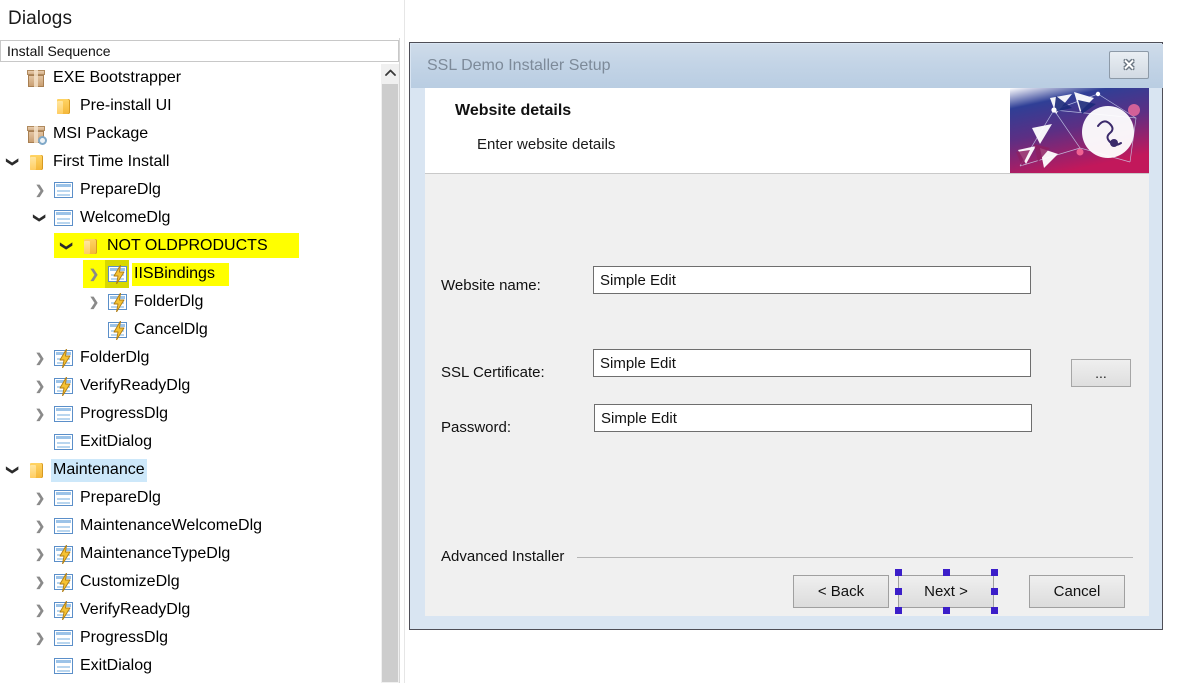  I want to click on tree-item-maintenancetypedlg: MaintenanceTypeDlg, so click(199, 554).